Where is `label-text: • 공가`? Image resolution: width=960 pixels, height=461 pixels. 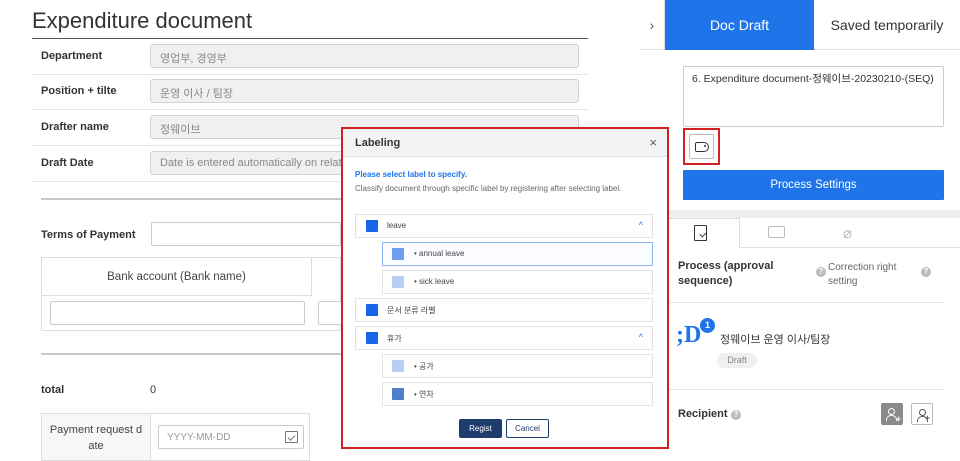 label-text: • 공가 is located at coordinates (424, 366).